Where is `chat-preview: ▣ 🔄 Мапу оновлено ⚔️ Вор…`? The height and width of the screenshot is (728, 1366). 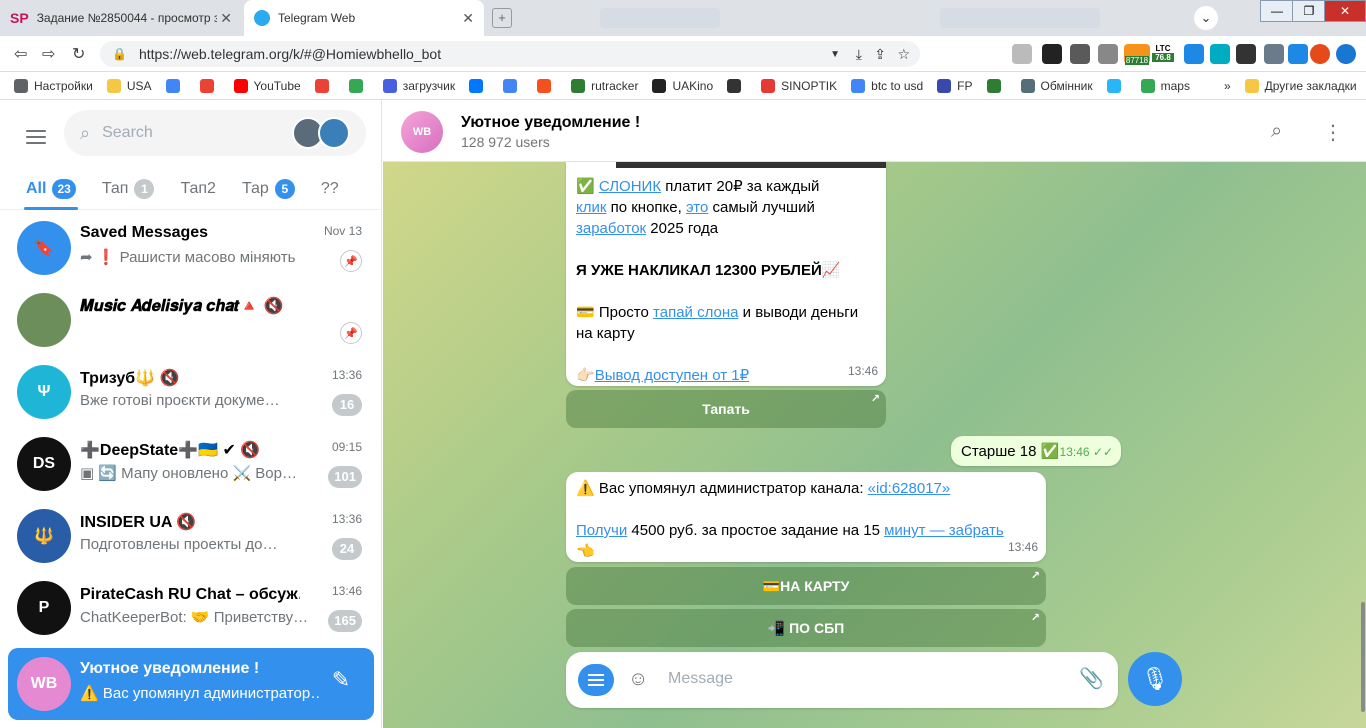
chat-preview: ▣ 🔄 Мапу оновлено ⚔️ Вор… is located at coordinates (188, 473).